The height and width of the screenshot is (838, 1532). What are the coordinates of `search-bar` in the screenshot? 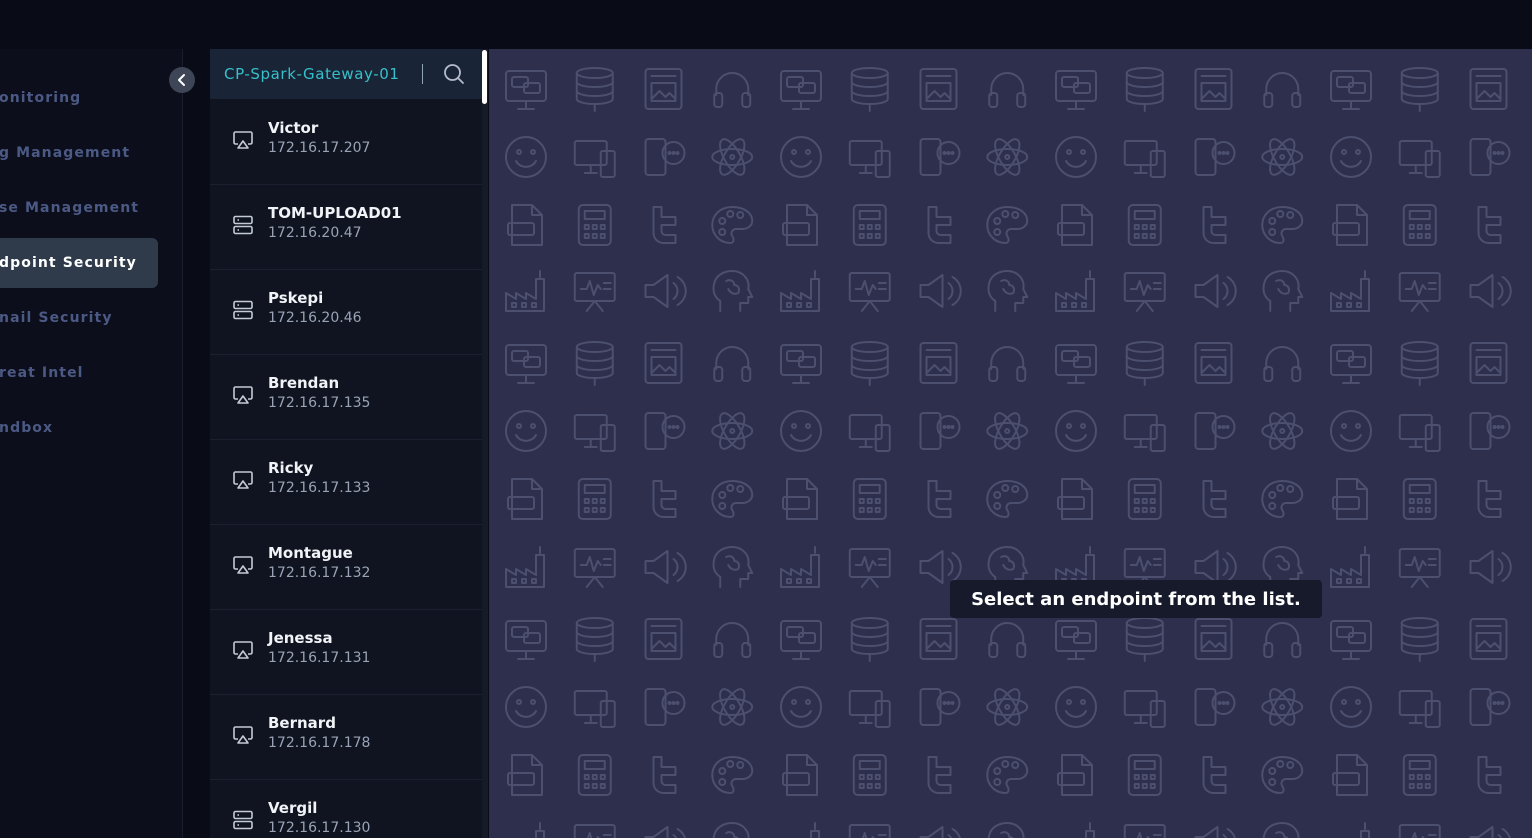 It's located at (346, 74).